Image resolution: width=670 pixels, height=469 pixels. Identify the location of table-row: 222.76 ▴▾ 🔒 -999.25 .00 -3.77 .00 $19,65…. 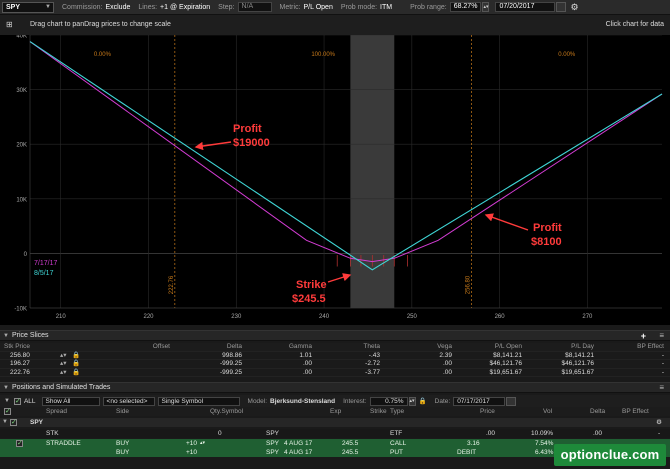
(335, 373).